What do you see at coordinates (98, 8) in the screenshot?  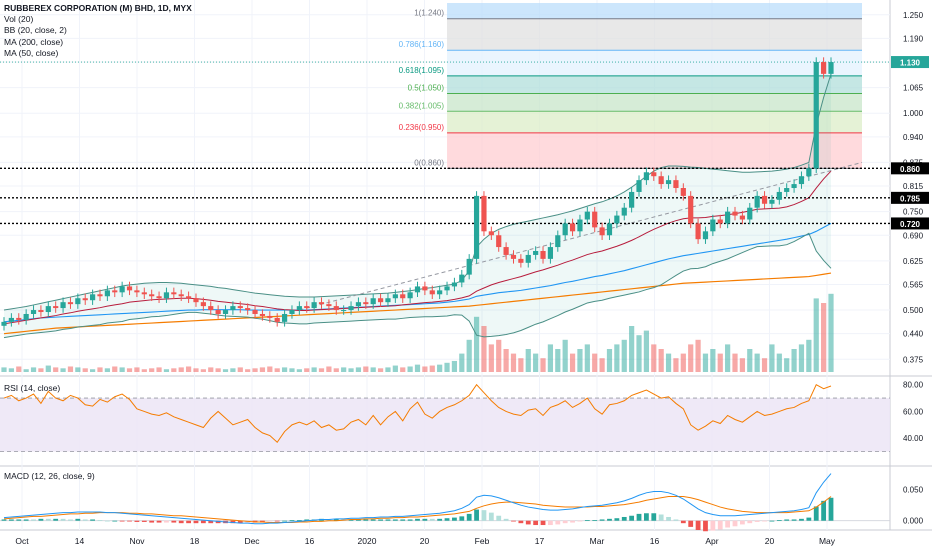 I see `symbol-title: RUBBEREX CORPORATION (M) BHD, 1D, MYX` at bounding box center [98, 8].